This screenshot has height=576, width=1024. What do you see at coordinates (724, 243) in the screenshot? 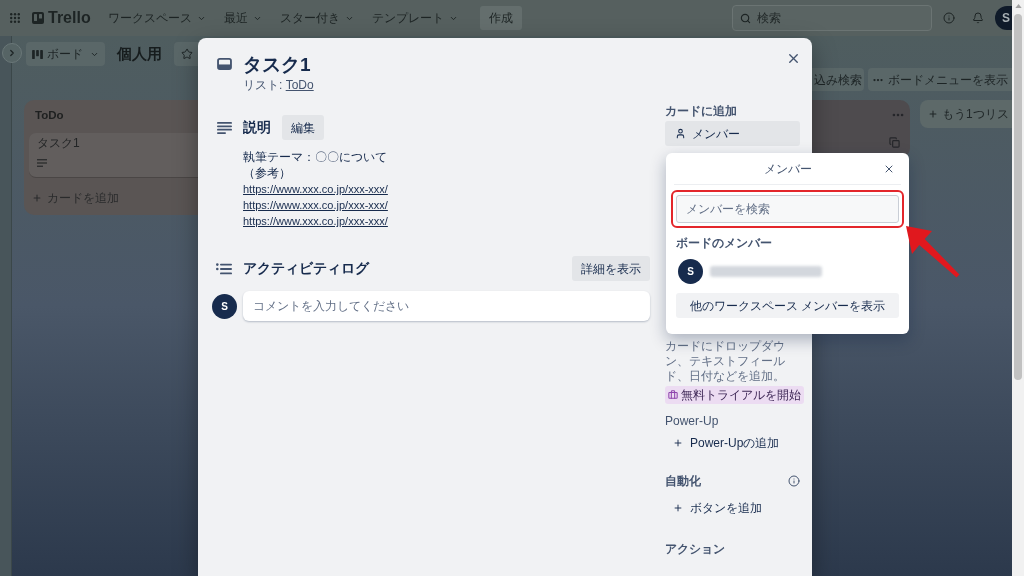
I see `section-heading: ボードのメンバー` at bounding box center [724, 243].